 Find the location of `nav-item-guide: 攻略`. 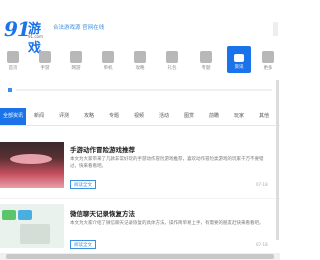

nav-item-guide: 攻略 is located at coordinates (140, 61).